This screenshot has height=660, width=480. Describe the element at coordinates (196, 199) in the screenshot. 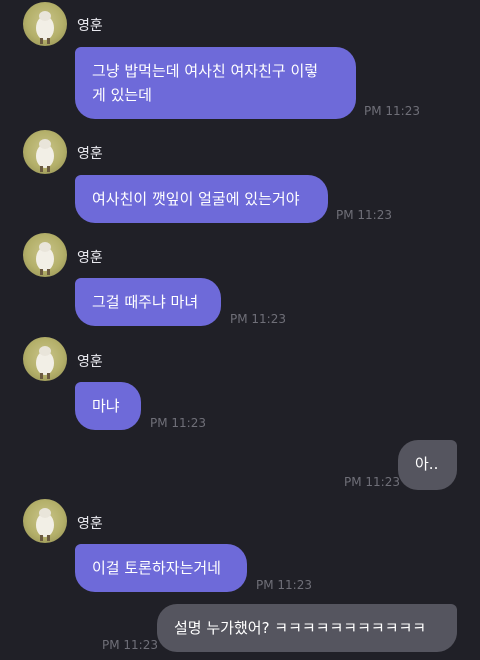

I see `message-text: 여사친이 깻잎이 얼굴에 있는거야` at that location.